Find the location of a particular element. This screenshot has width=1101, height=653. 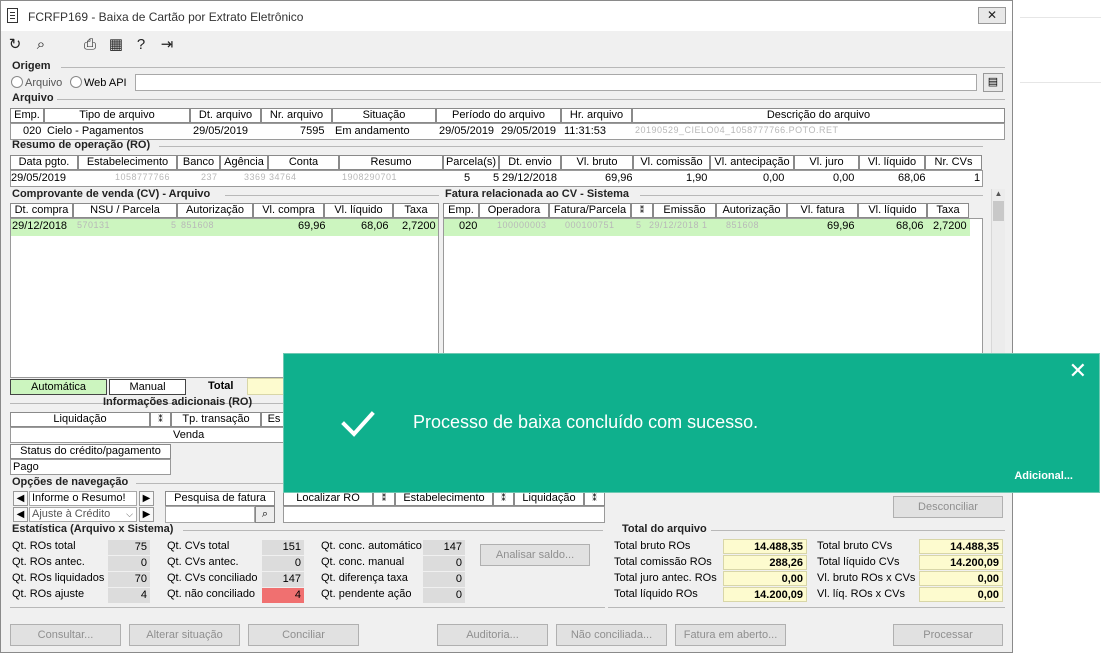

calendar-icon: ▦ is located at coordinates (116, 45).